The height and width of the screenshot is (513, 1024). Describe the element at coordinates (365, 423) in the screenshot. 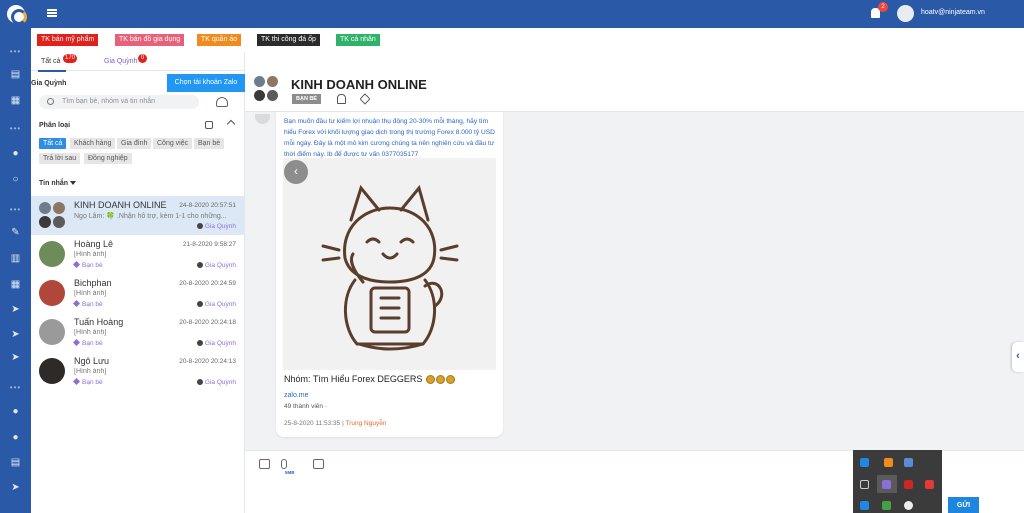

I see `message-sender: Trung Nguyễn` at that location.